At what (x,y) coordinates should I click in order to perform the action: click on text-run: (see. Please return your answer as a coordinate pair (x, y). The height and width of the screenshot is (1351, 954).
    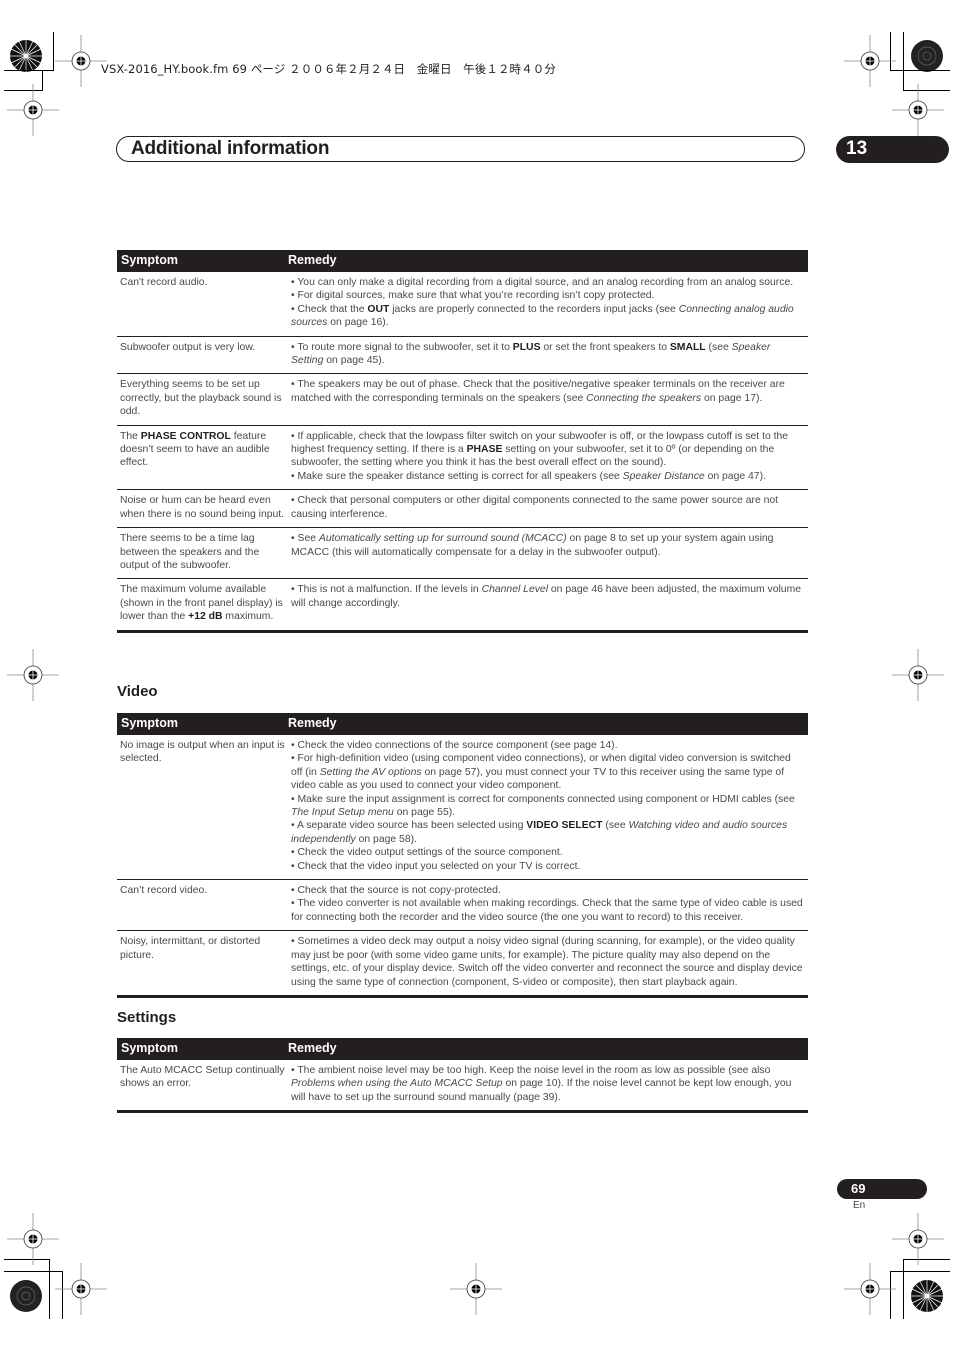
    Looking at the image, I should click on (615, 826).